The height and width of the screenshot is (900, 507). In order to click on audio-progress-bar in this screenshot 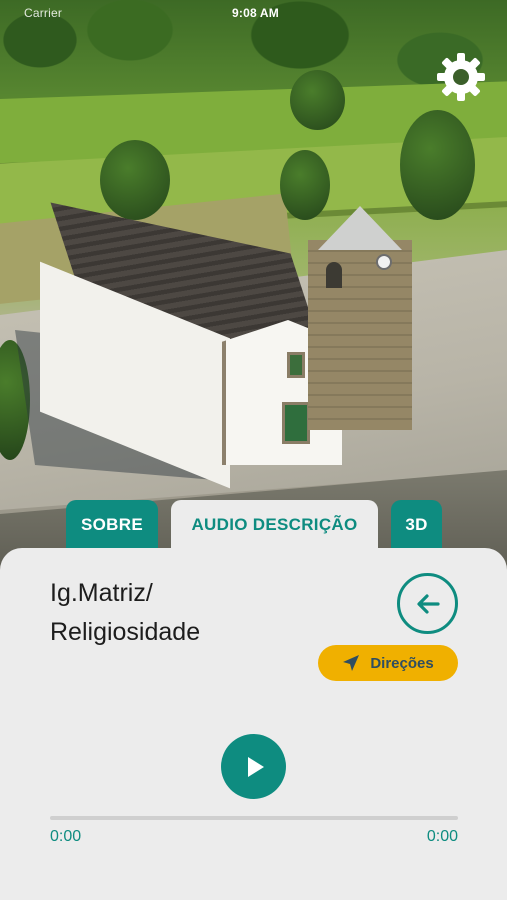, I will do `click(254, 818)`.